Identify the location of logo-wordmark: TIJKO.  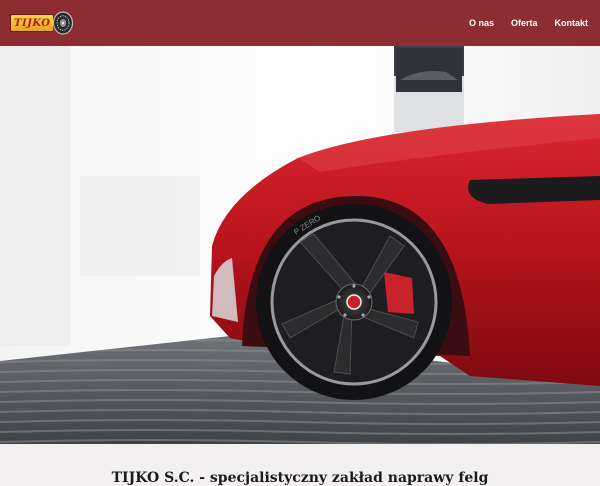
(32, 23).